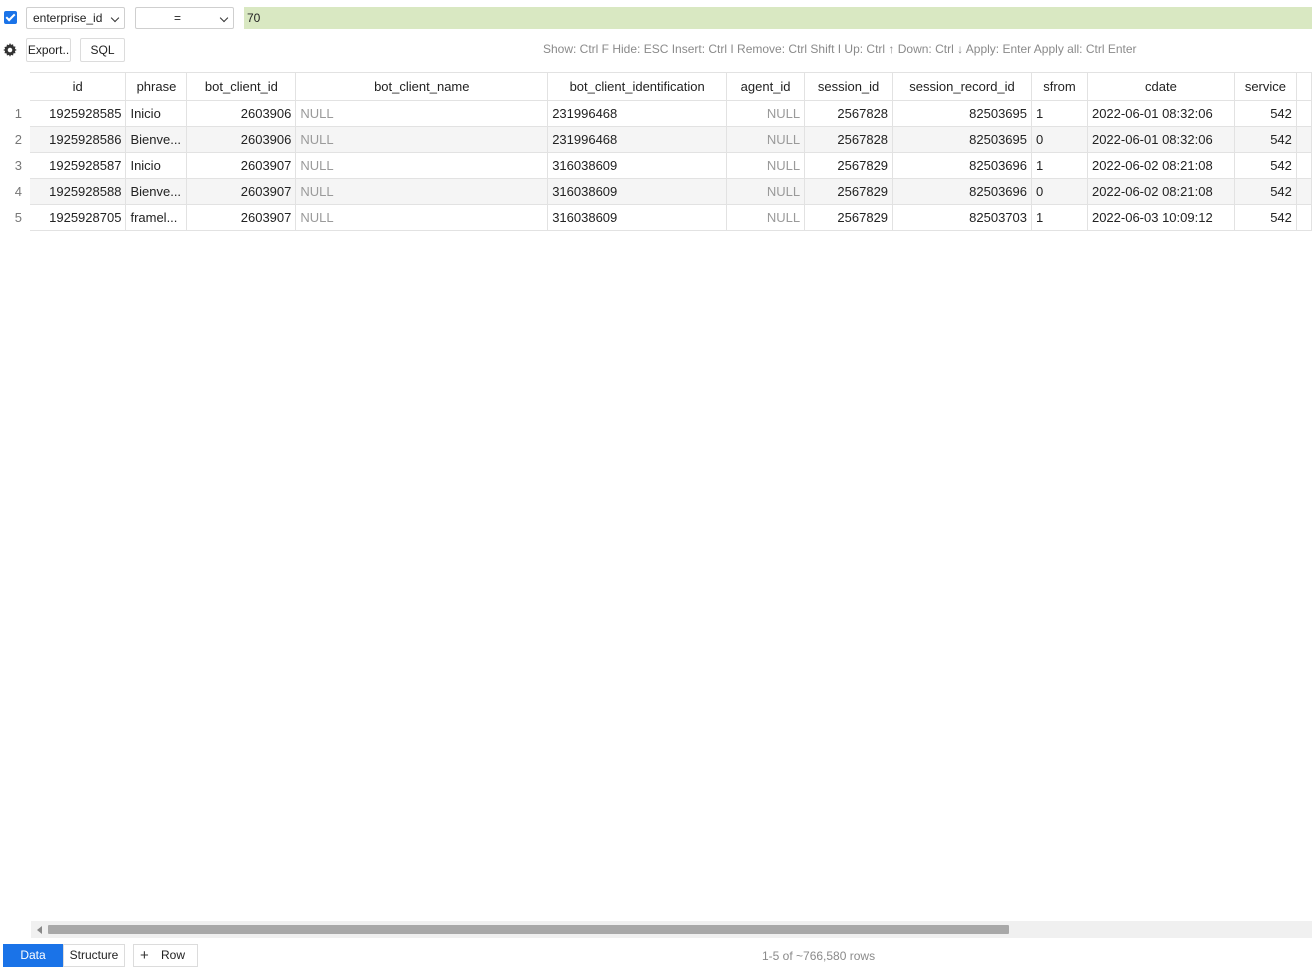 This screenshot has width=1312, height=969. I want to click on cell-id: 1925928586, so click(78, 139).